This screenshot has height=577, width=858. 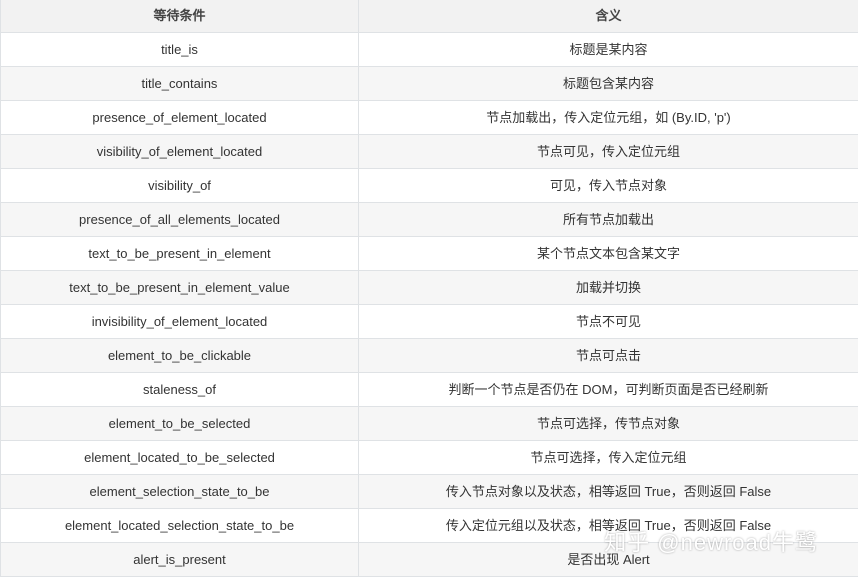 What do you see at coordinates (608, 288) in the screenshot?
I see `meaning-cell: 加载并切换` at bounding box center [608, 288].